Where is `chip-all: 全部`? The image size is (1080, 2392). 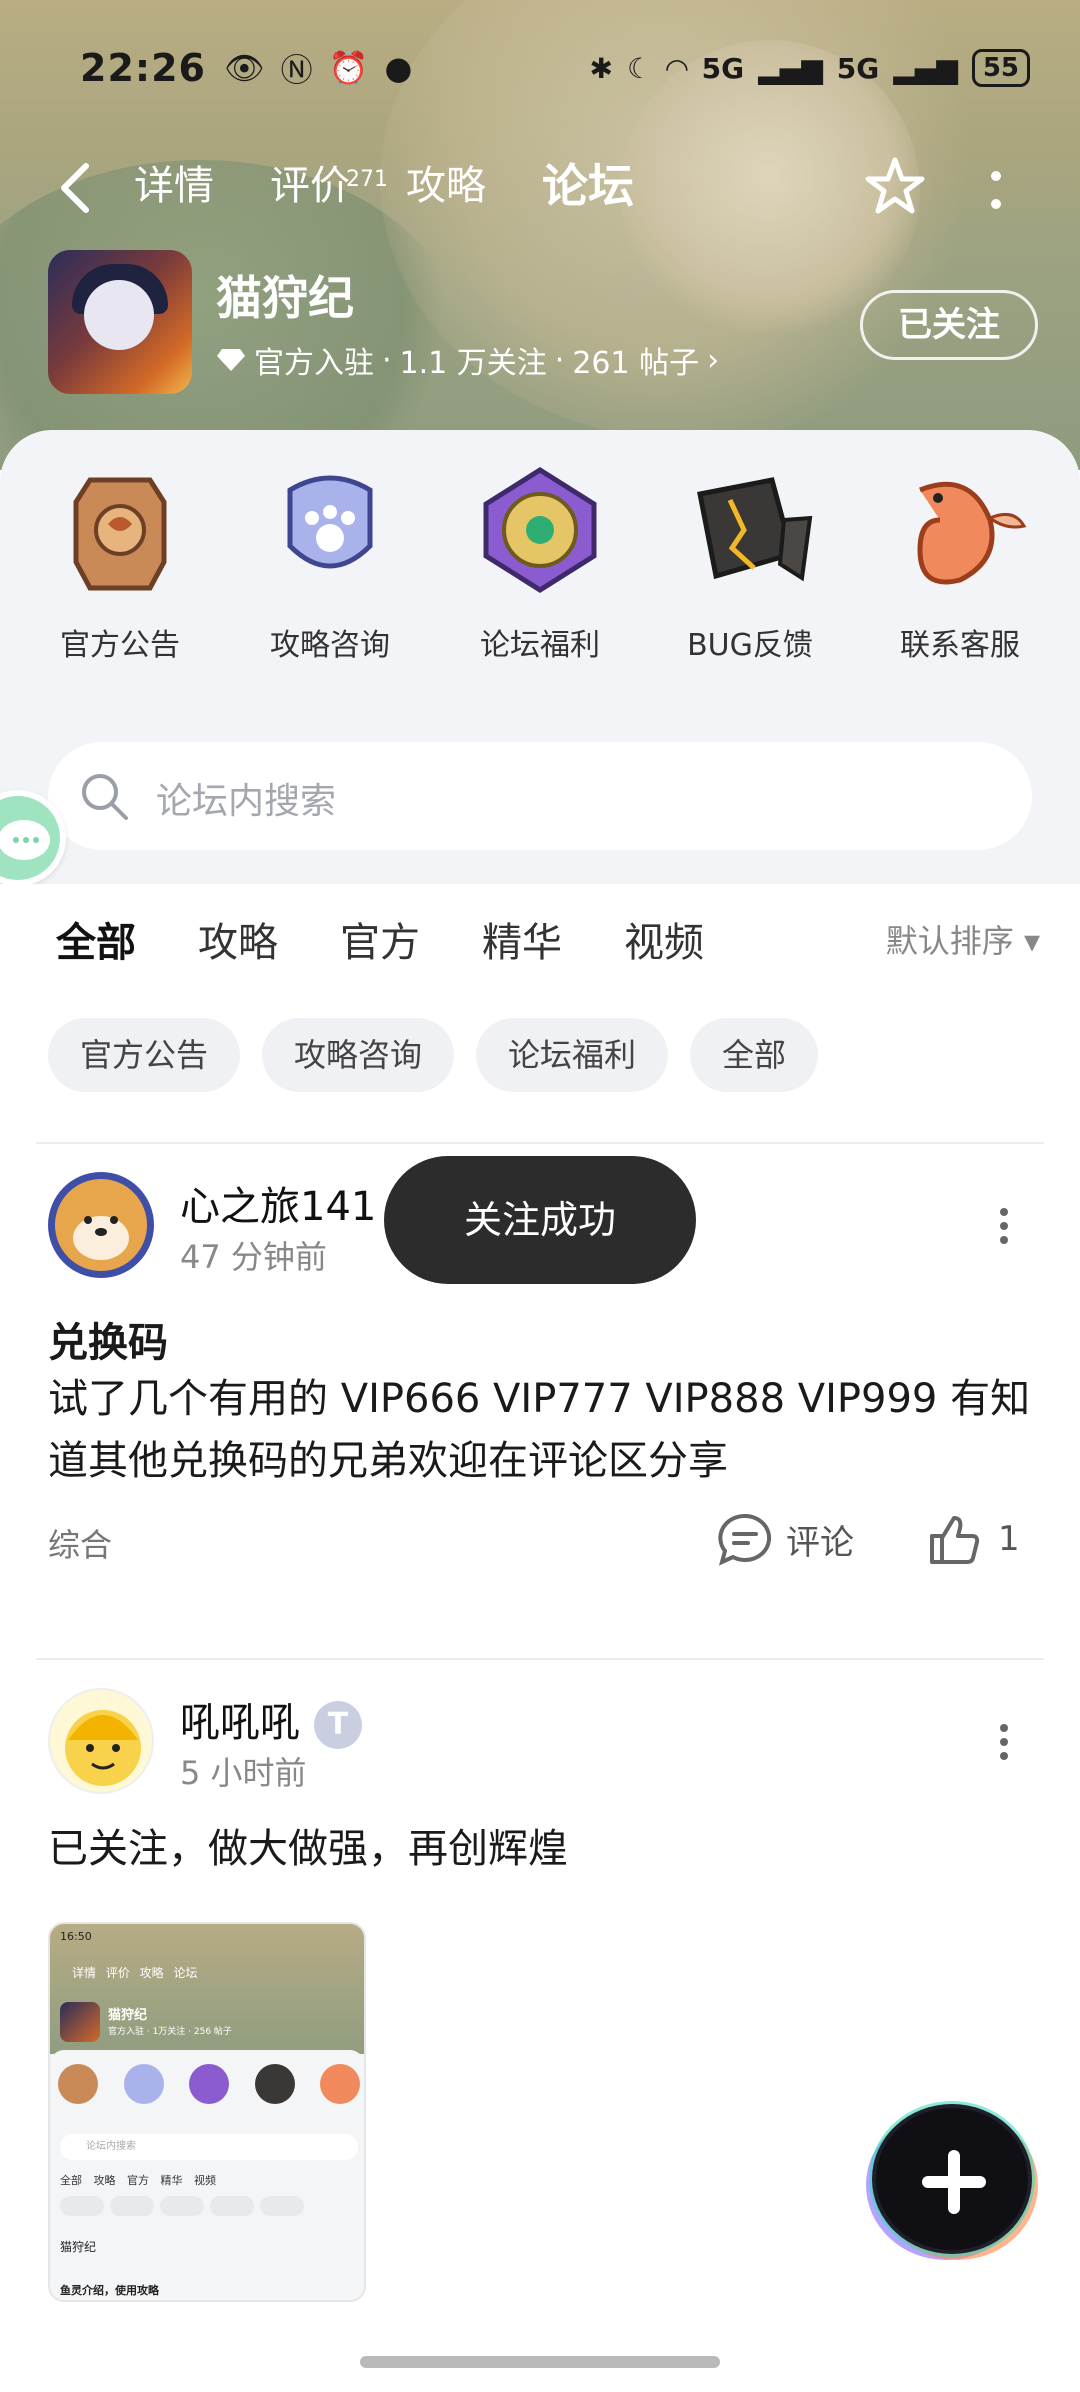
chip-all: 全部 is located at coordinates (754, 1055).